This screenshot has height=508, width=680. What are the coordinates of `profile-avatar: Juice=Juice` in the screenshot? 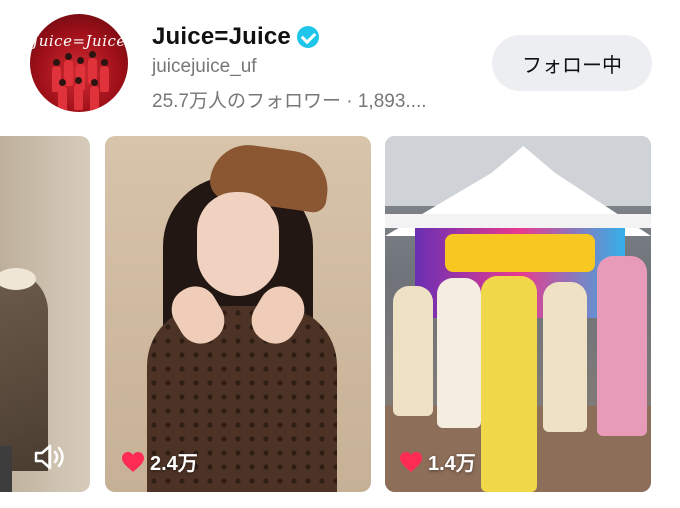 It's located at (79, 63).